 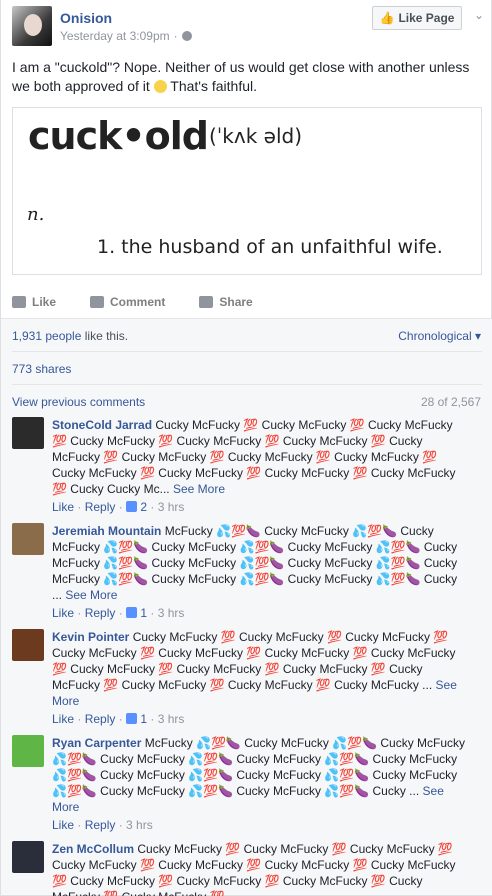 I want to click on author-avatar, so click(x=32, y=26).